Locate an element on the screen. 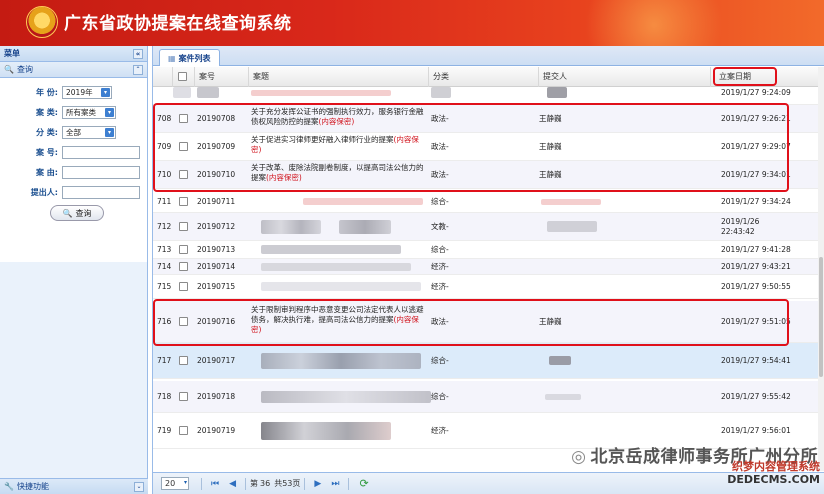  select-all-header is located at coordinates (184, 77).